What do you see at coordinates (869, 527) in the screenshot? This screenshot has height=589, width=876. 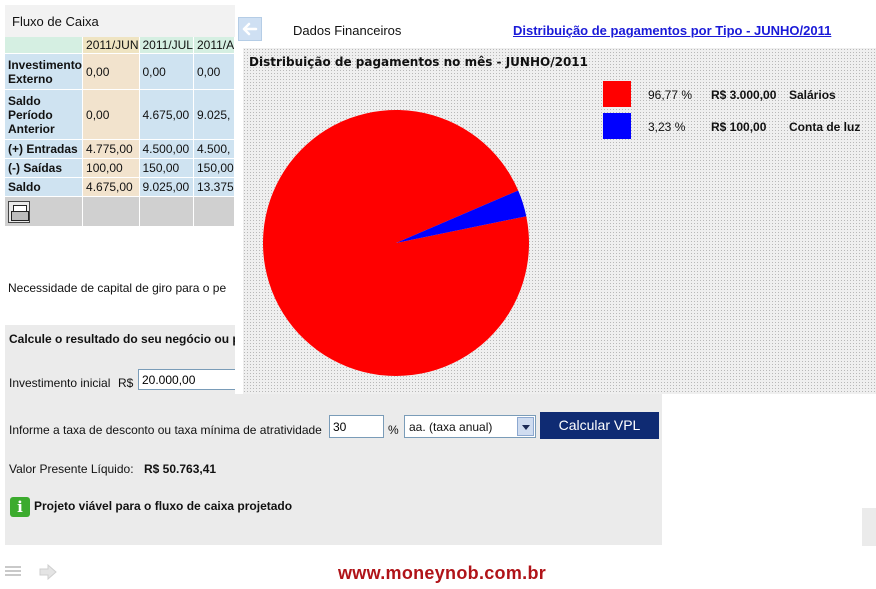 I see `panel-edge` at bounding box center [869, 527].